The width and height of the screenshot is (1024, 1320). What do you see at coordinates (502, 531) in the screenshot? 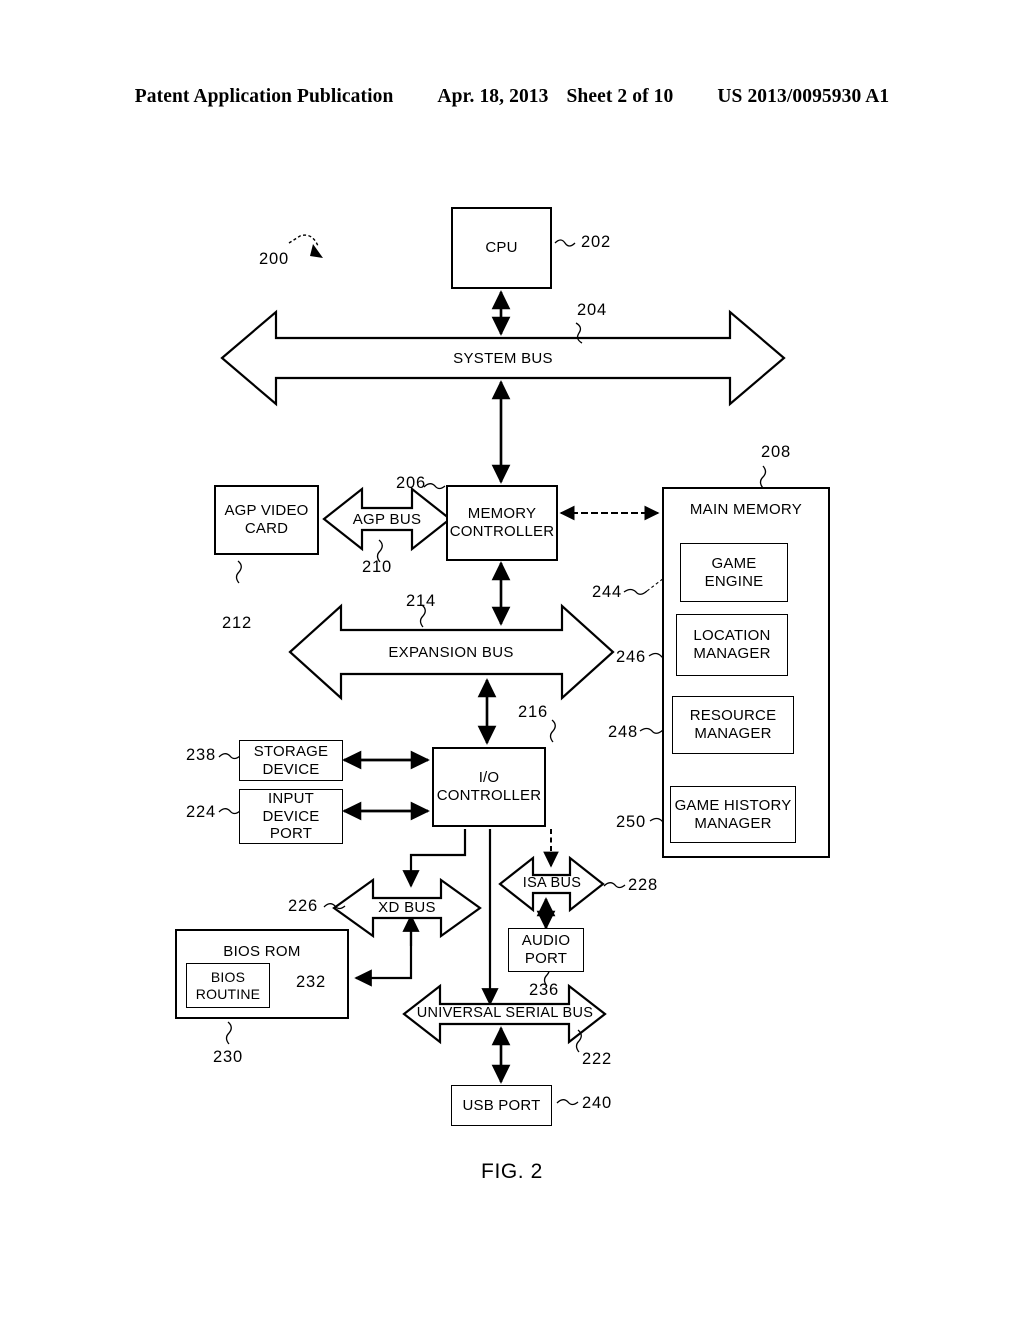
I see `memory-controller-label-line2: CONTROLLER` at bounding box center [502, 531].